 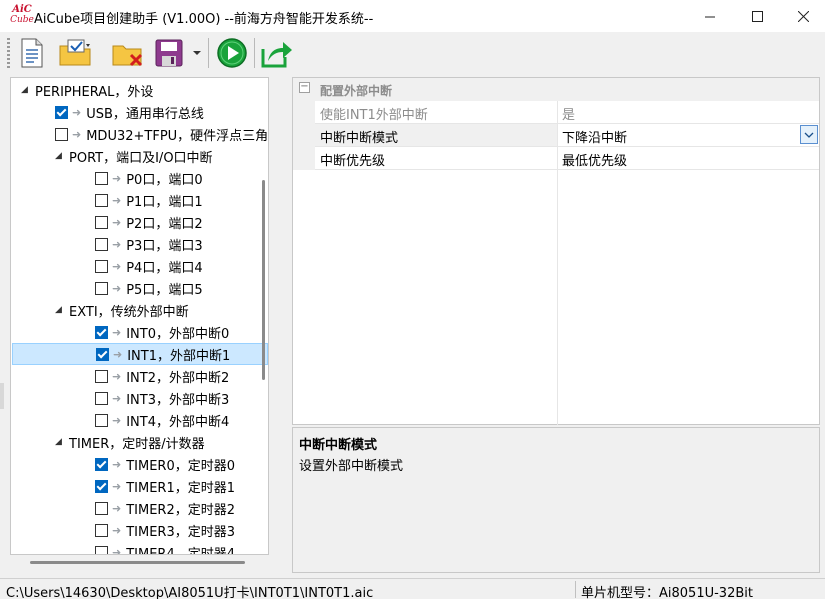 I want to click on tree-item: ➜ TIMER1，定时器1, so click(x=165, y=486).